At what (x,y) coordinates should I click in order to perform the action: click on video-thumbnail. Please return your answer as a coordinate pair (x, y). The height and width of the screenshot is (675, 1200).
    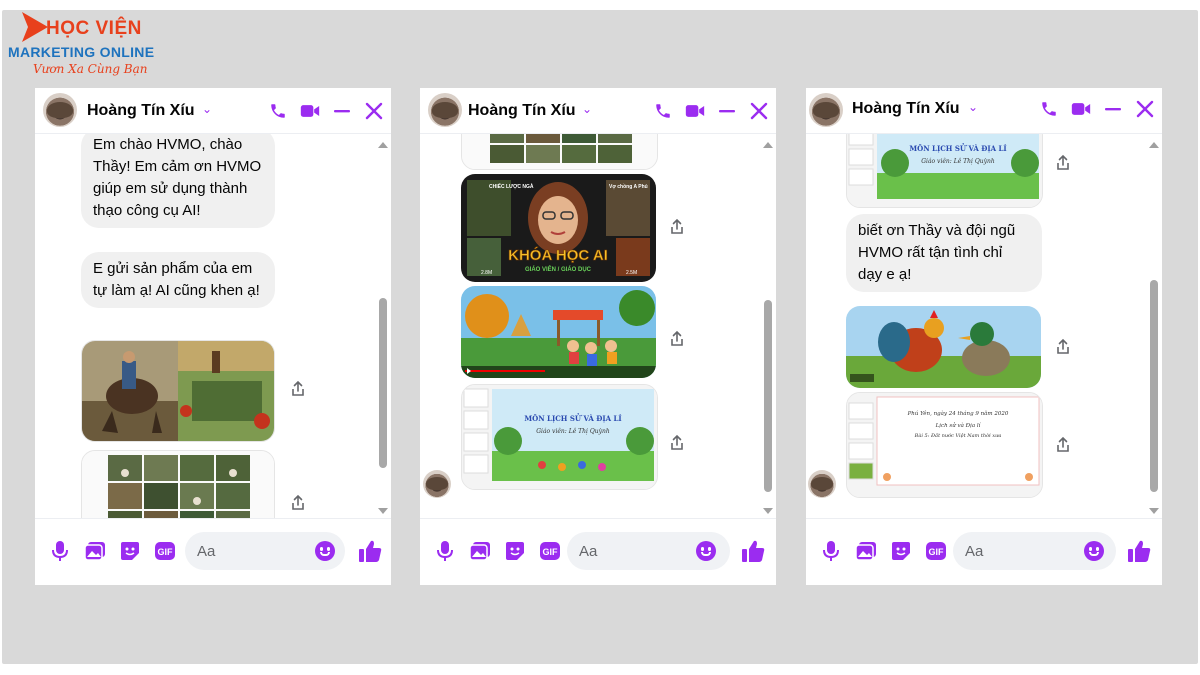
    Looking at the image, I should click on (558, 332).